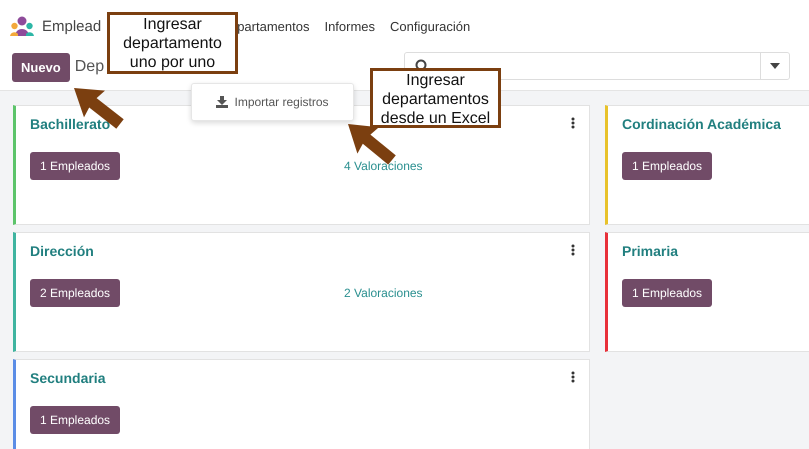  I want to click on department-card: Primaria 1 Empleados, so click(707, 292).